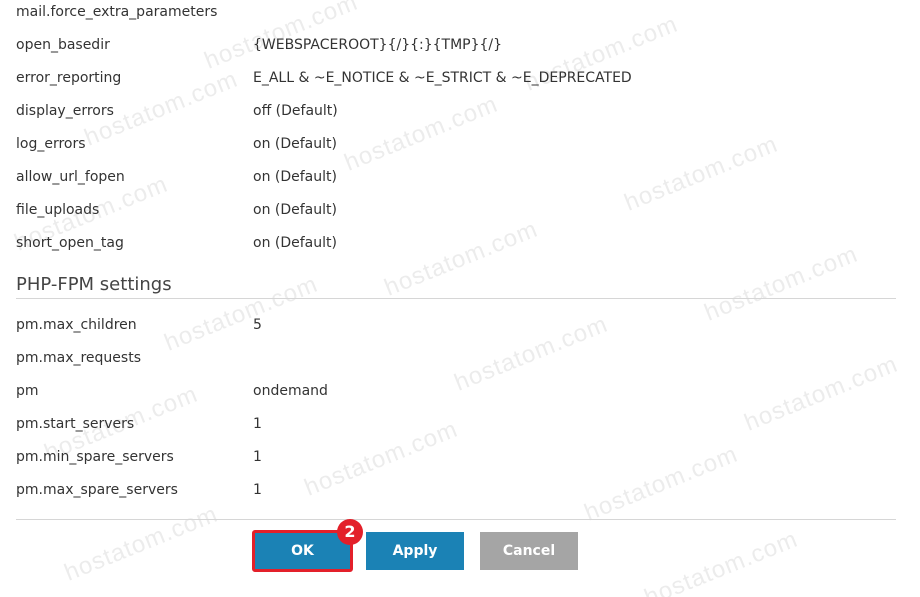  I want to click on setting-label: allow_url_fopen, so click(70, 177).